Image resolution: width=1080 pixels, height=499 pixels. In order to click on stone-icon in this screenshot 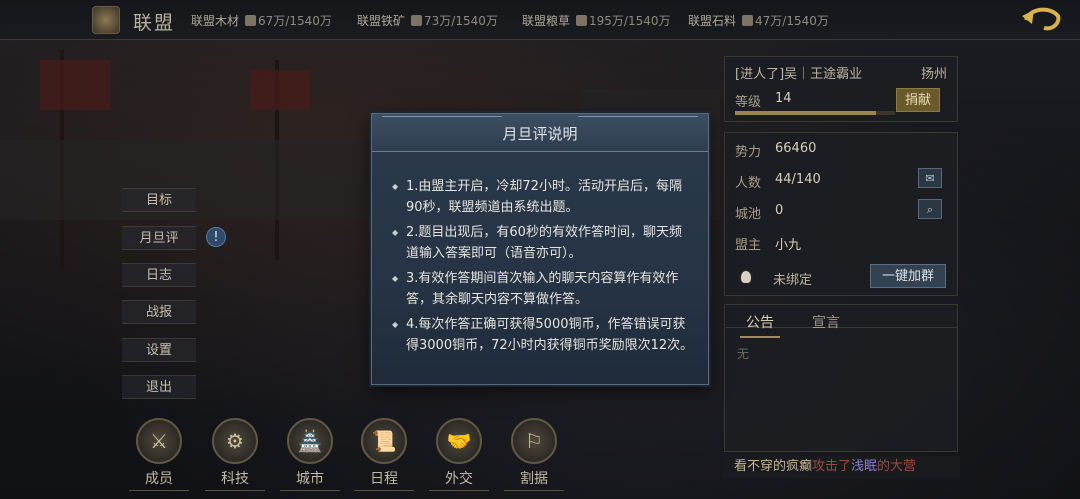, I will do `click(748, 20)`.